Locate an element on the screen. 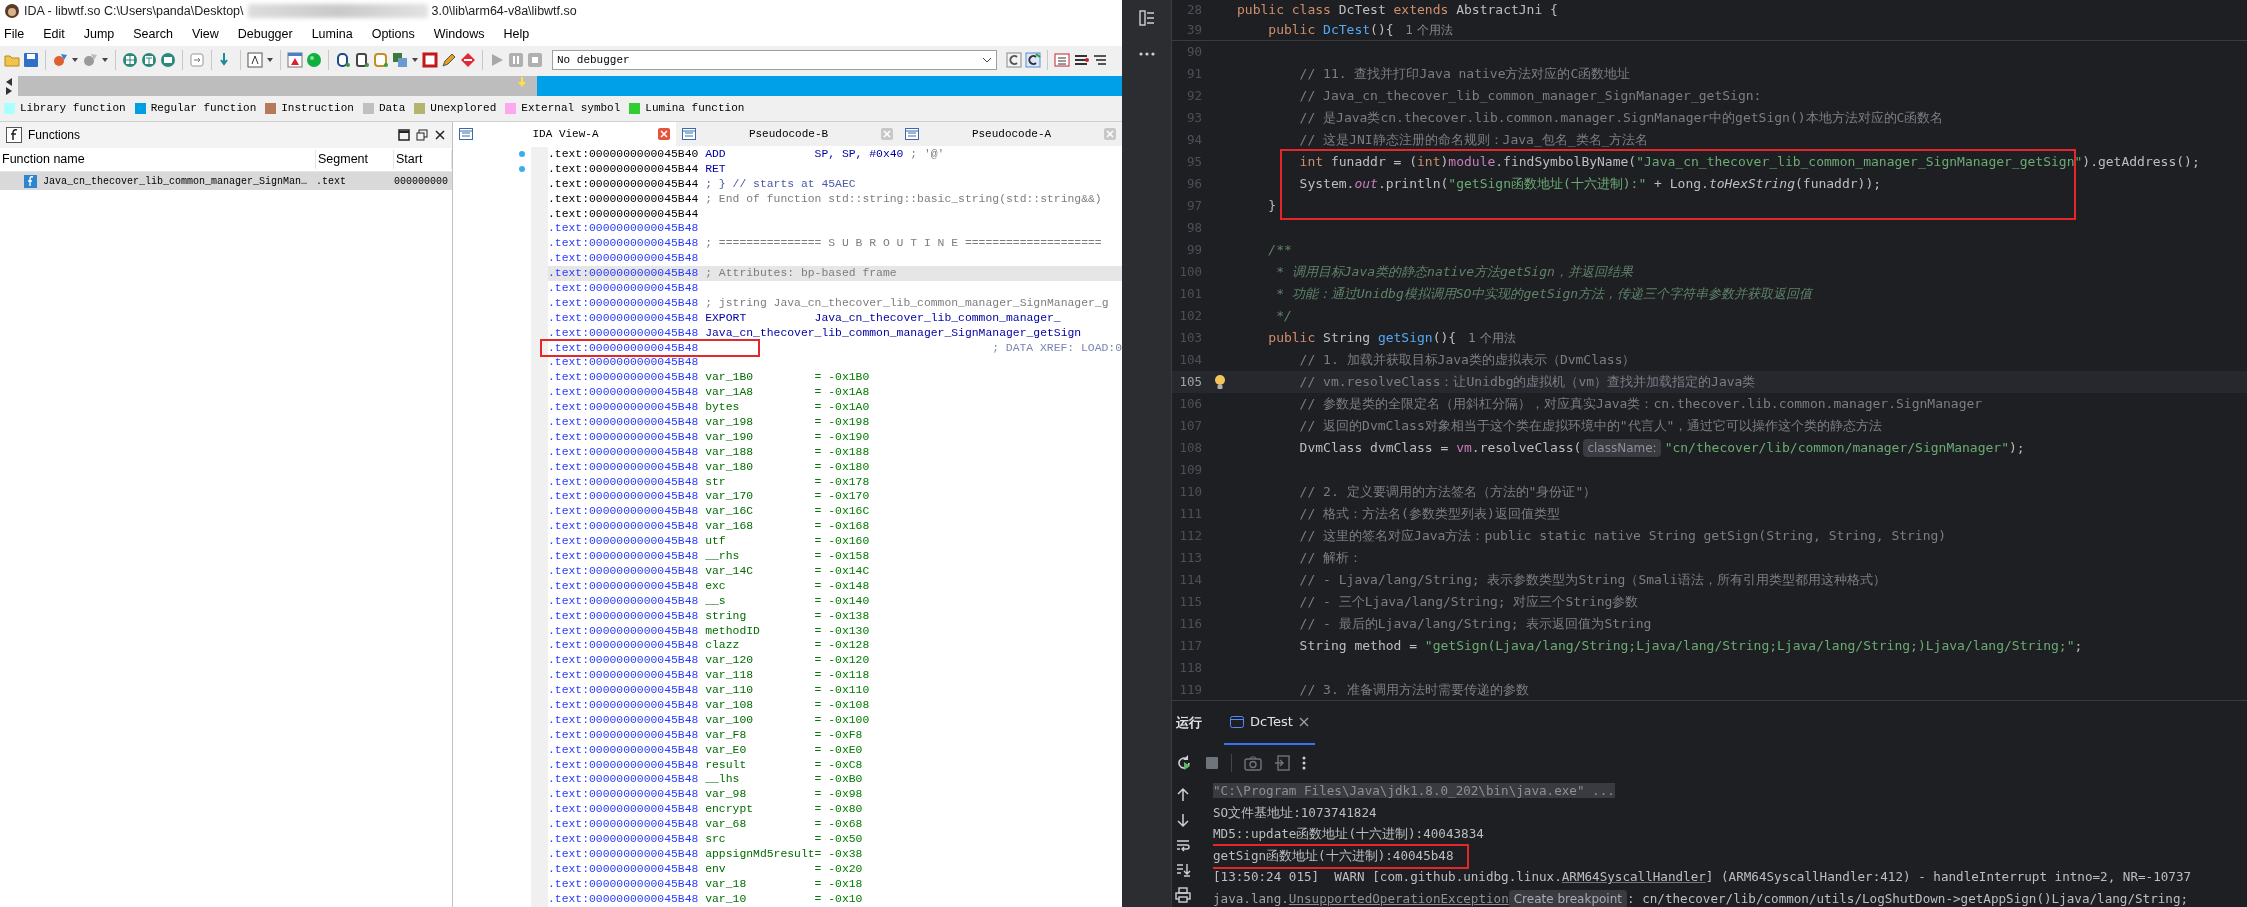  variable-offset: = -0x1A0 is located at coordinates (842, 408).